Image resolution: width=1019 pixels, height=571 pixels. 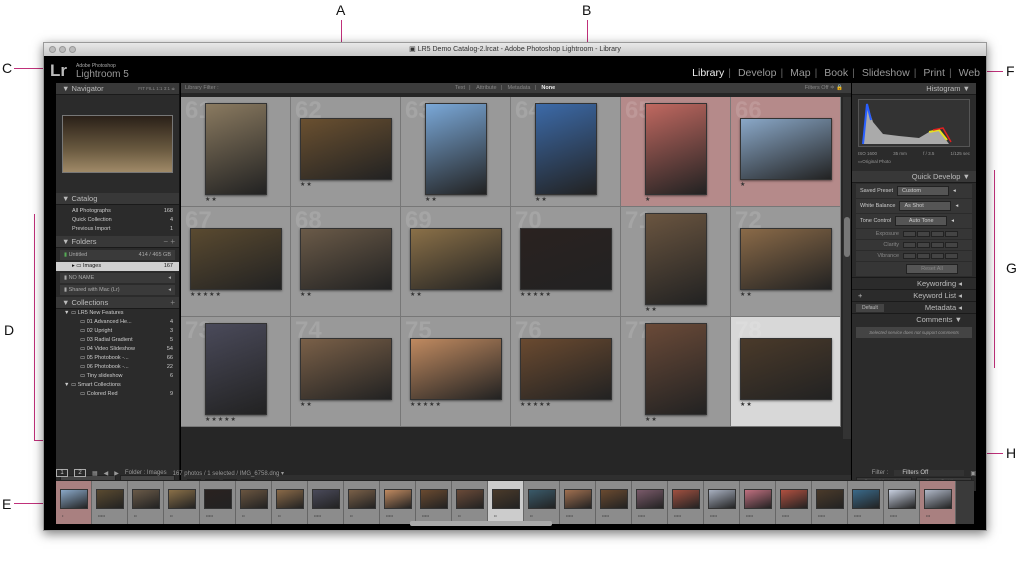 I want to click on module-map: Map, so click(x=800, y=73).